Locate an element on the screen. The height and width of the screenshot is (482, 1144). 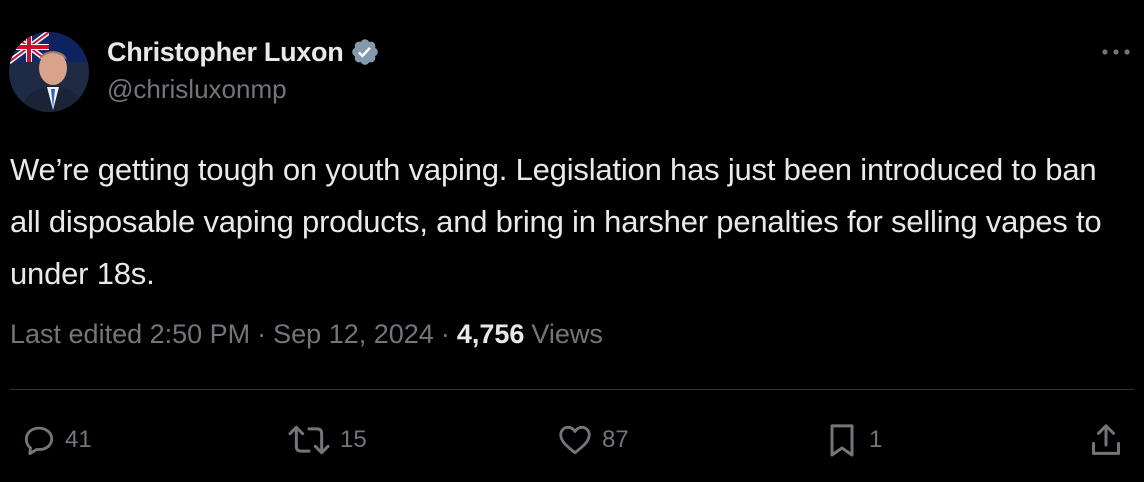
heart-icon is located at coordinates (575, 440).